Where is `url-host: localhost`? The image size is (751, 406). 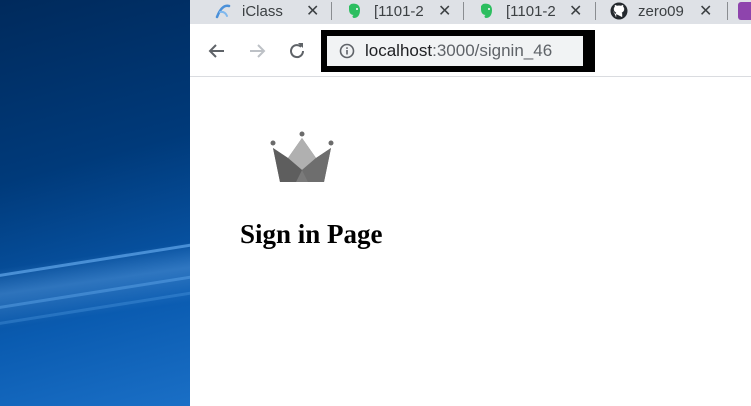
url-host: localhost is located at coordinates (399, 50).